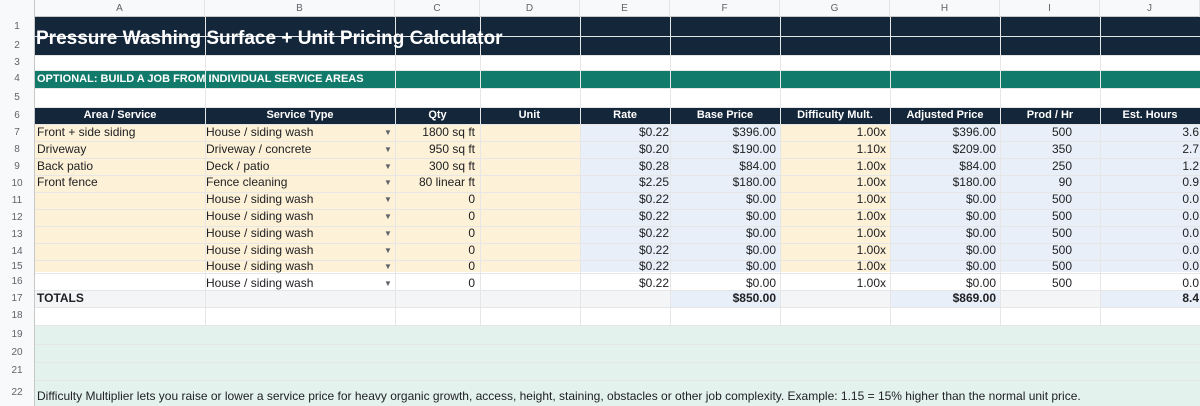 The height and width of the screenshot is (406, 1200). What do you see at coordinates (435, 149) in the screenshot?
I see `cell-qty: 950 sq ft` at bounding box center [435, 149].